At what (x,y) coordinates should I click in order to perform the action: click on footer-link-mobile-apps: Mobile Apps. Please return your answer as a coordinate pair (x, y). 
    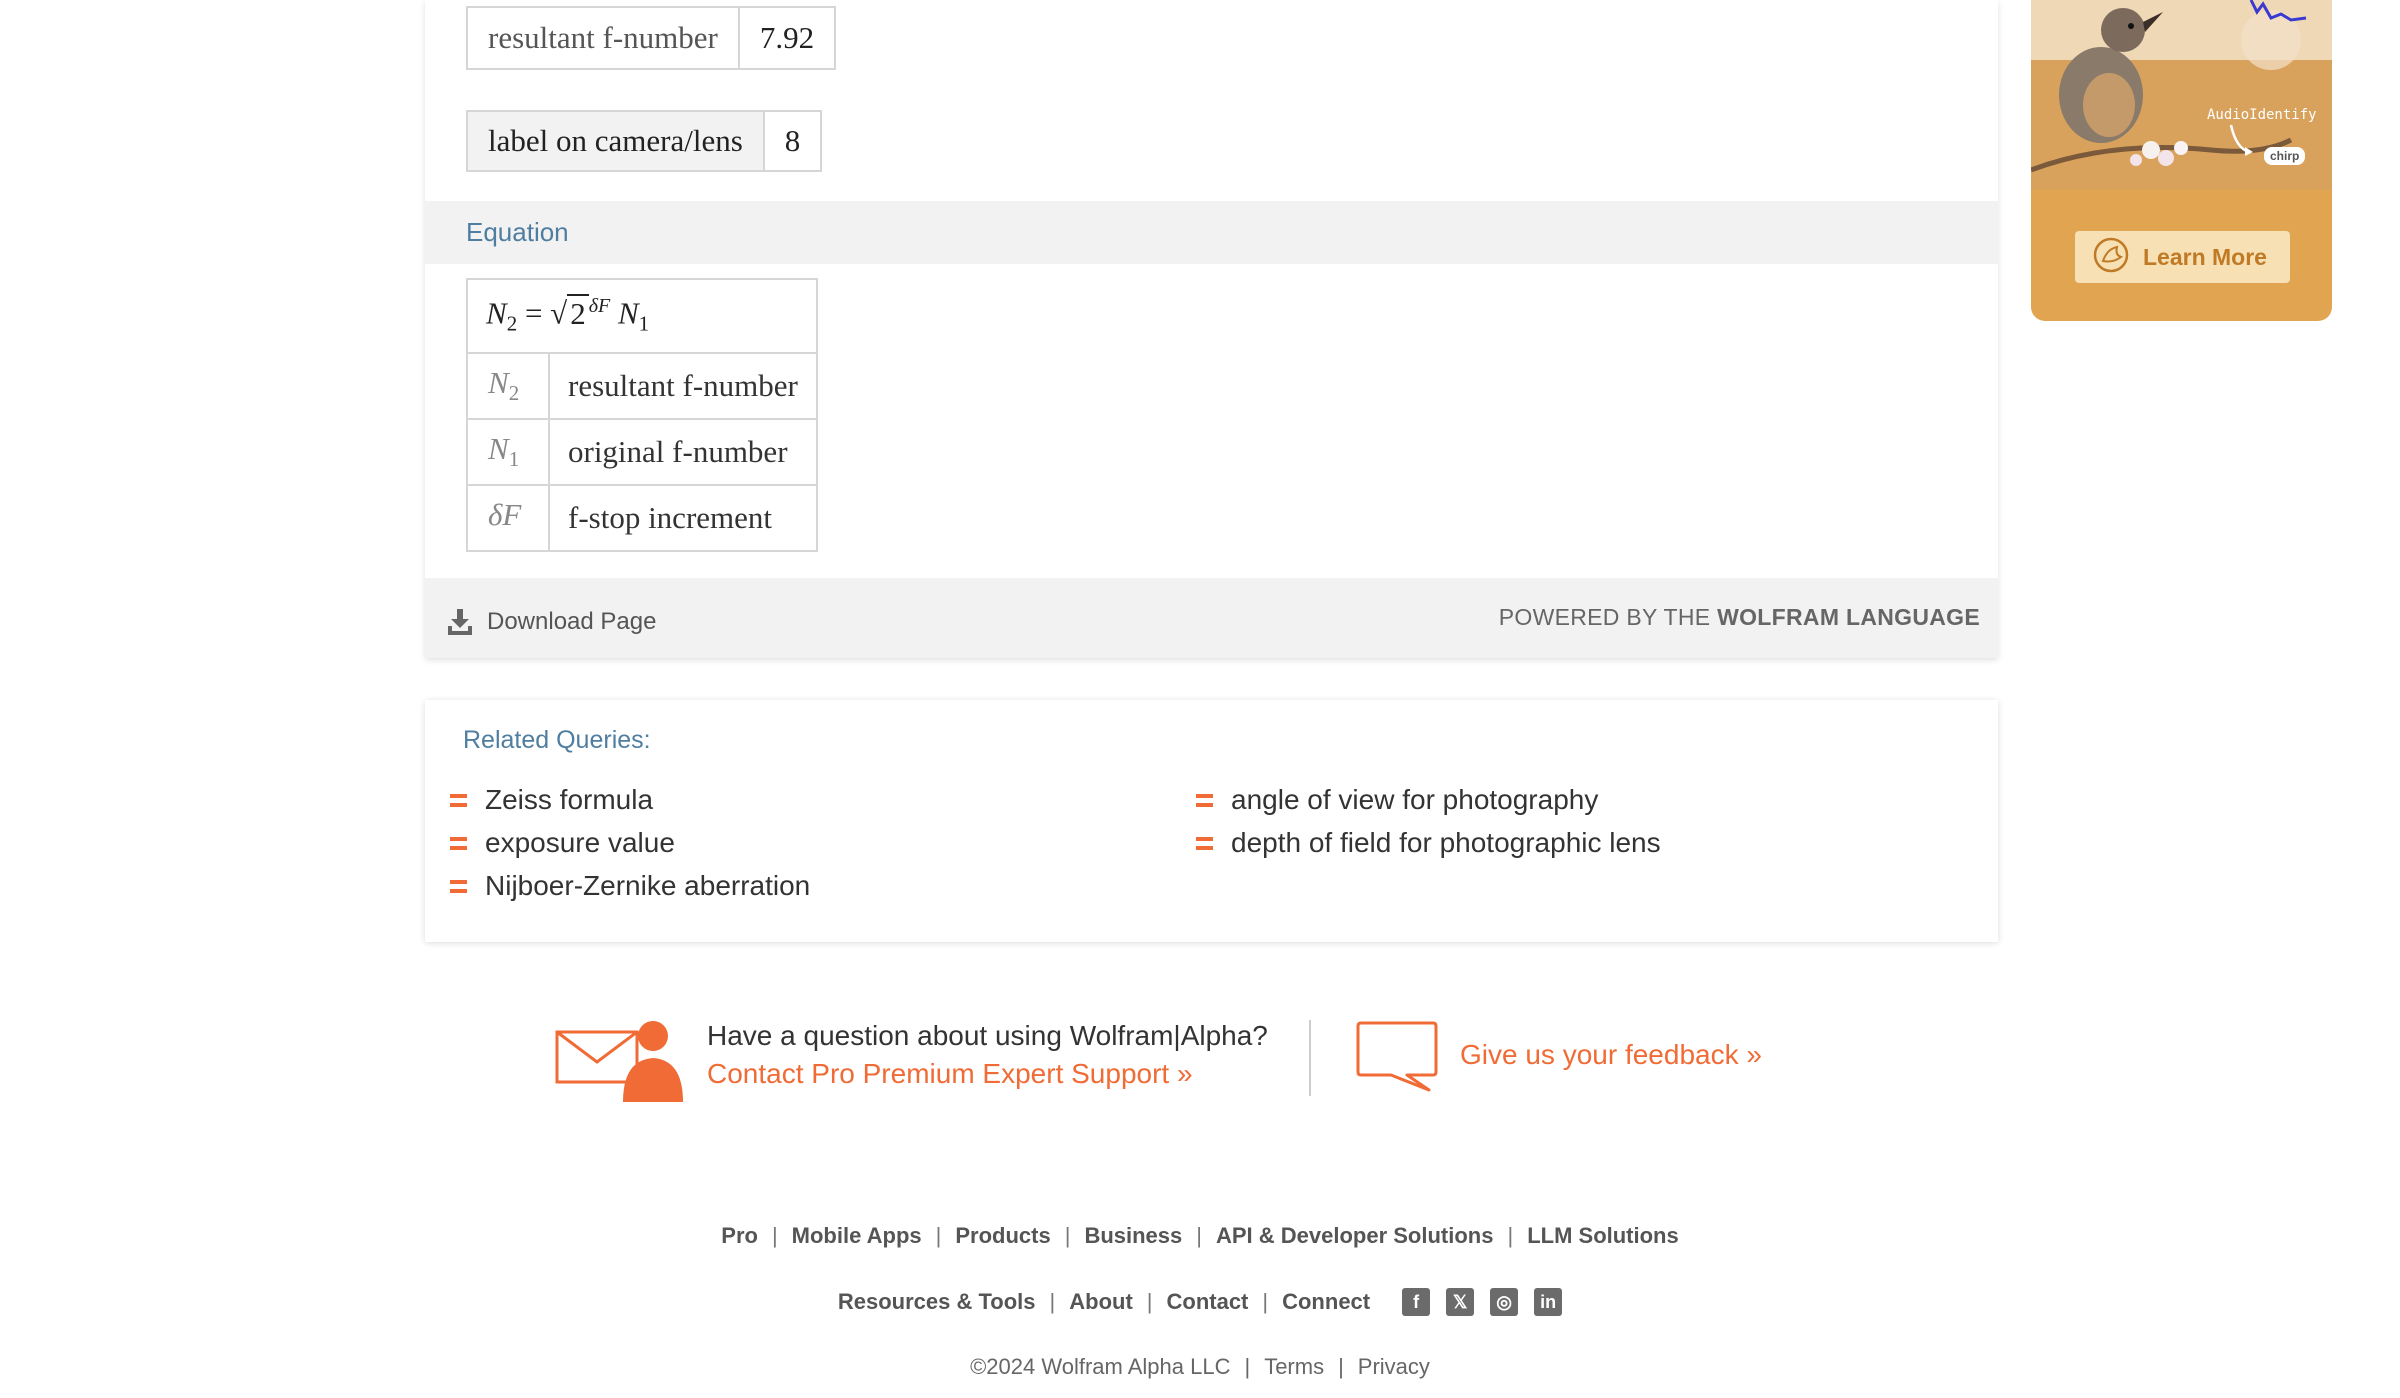
    Looking at the image, I should click on (857, 1236).